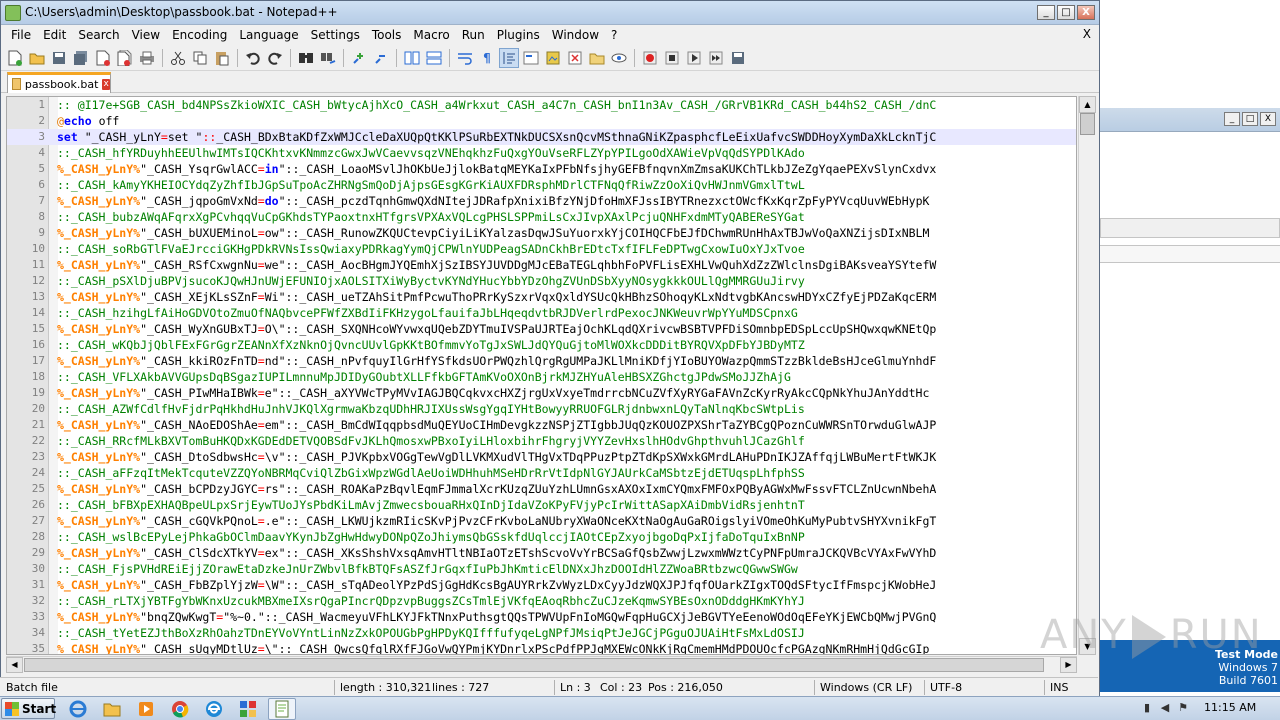 The height and width of the screenshot is (720, 1280). Describe the element at coordinates (1087, 104) in the screenshot. I see `scroll-up-icon: ▲` at that location.